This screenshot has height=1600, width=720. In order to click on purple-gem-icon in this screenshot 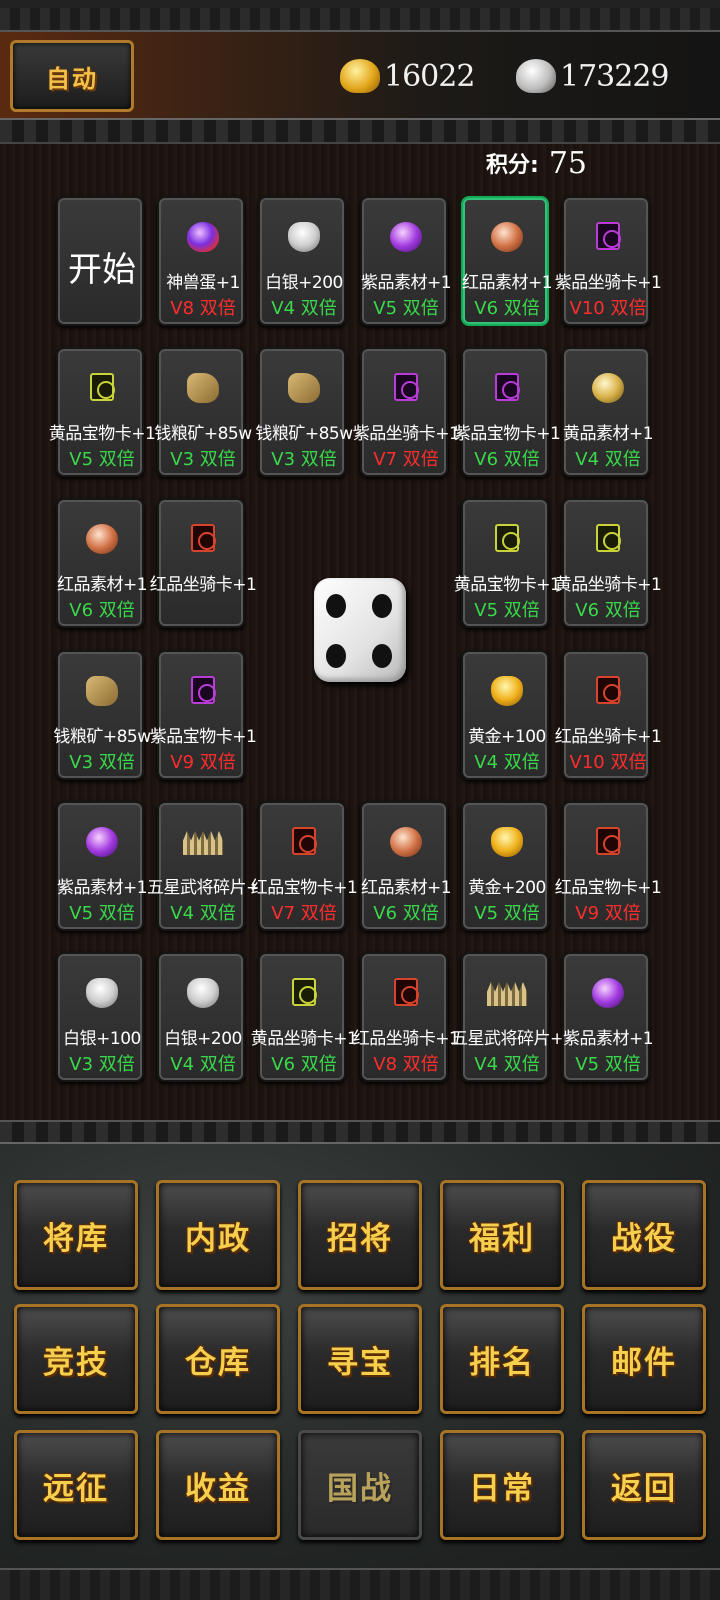, I will do `click(406, 237)`.